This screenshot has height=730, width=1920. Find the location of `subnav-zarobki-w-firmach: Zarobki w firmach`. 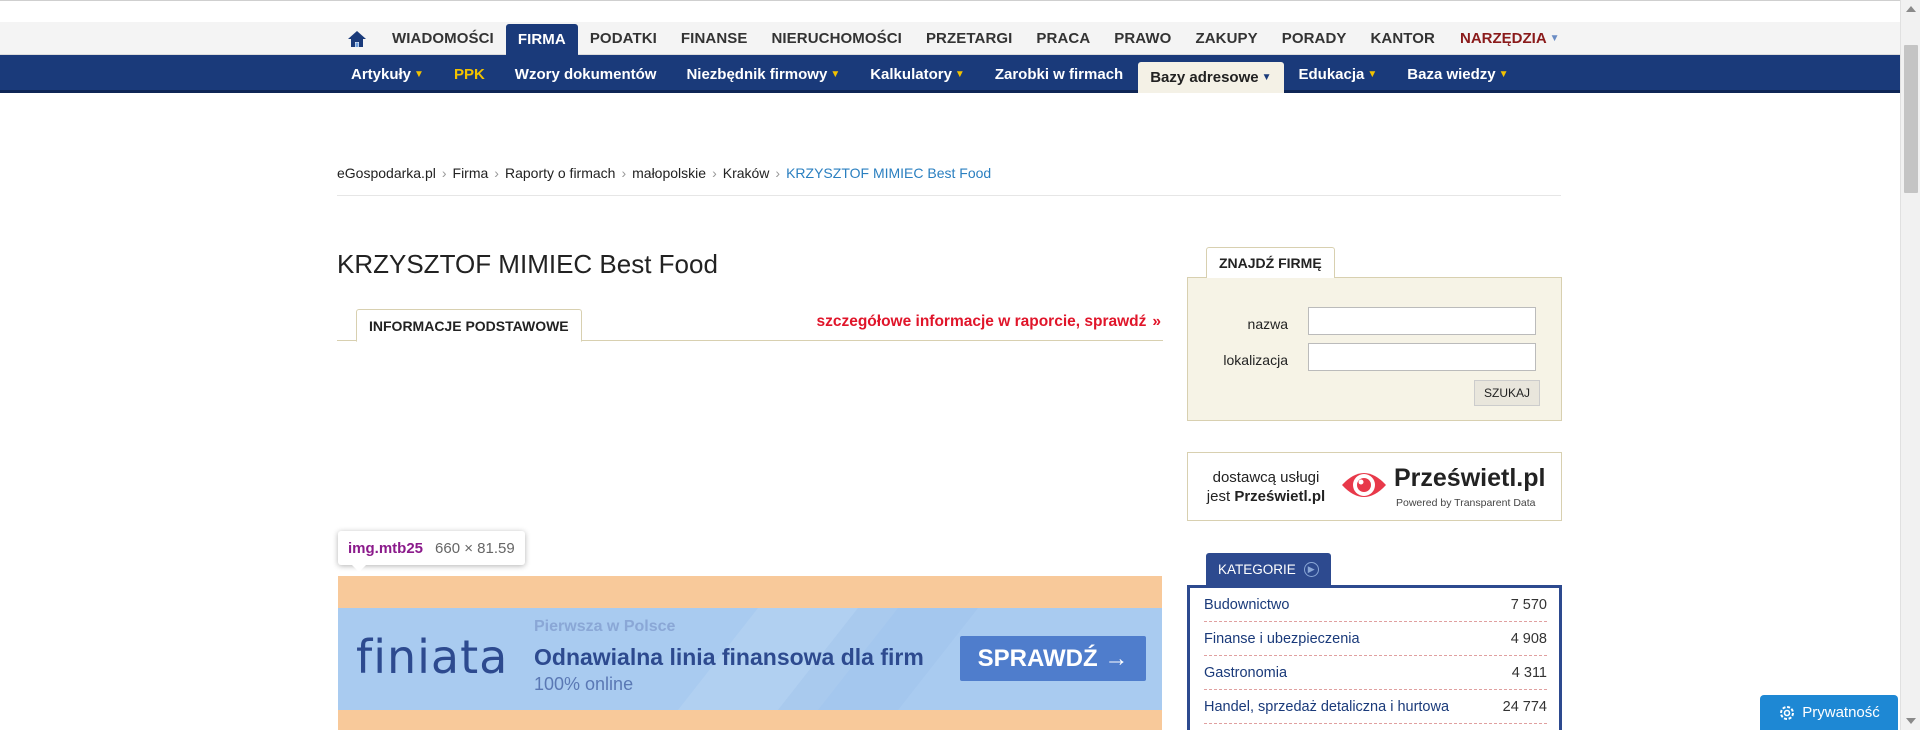

subnav-zarobki-w-firmach: Zarobki w firmach is located at coordinates (1059, 74).